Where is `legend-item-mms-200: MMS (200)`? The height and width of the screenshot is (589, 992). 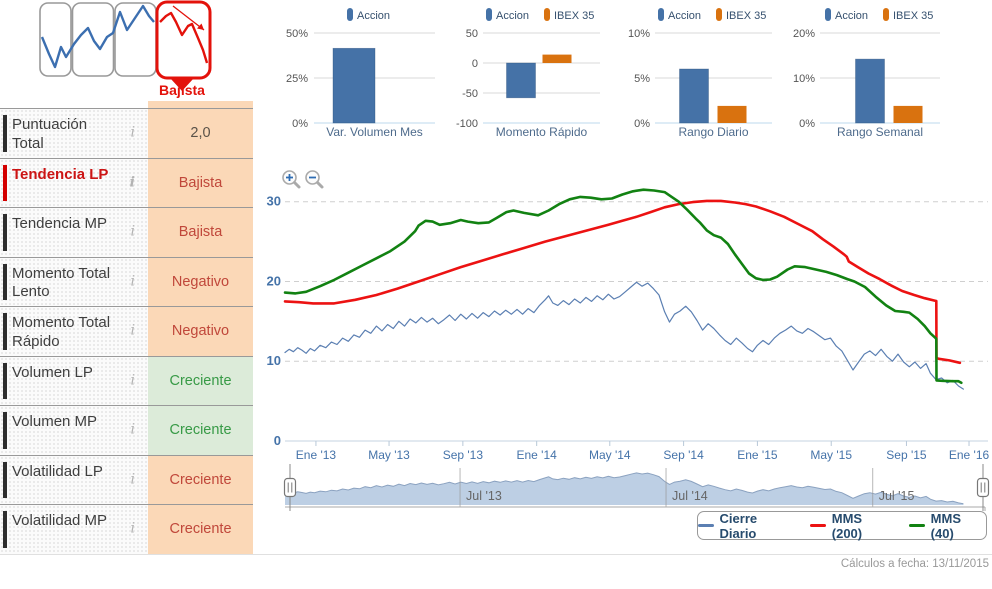 legend-item-mms-200: MMS (200) is located at coordinates (852, 526).